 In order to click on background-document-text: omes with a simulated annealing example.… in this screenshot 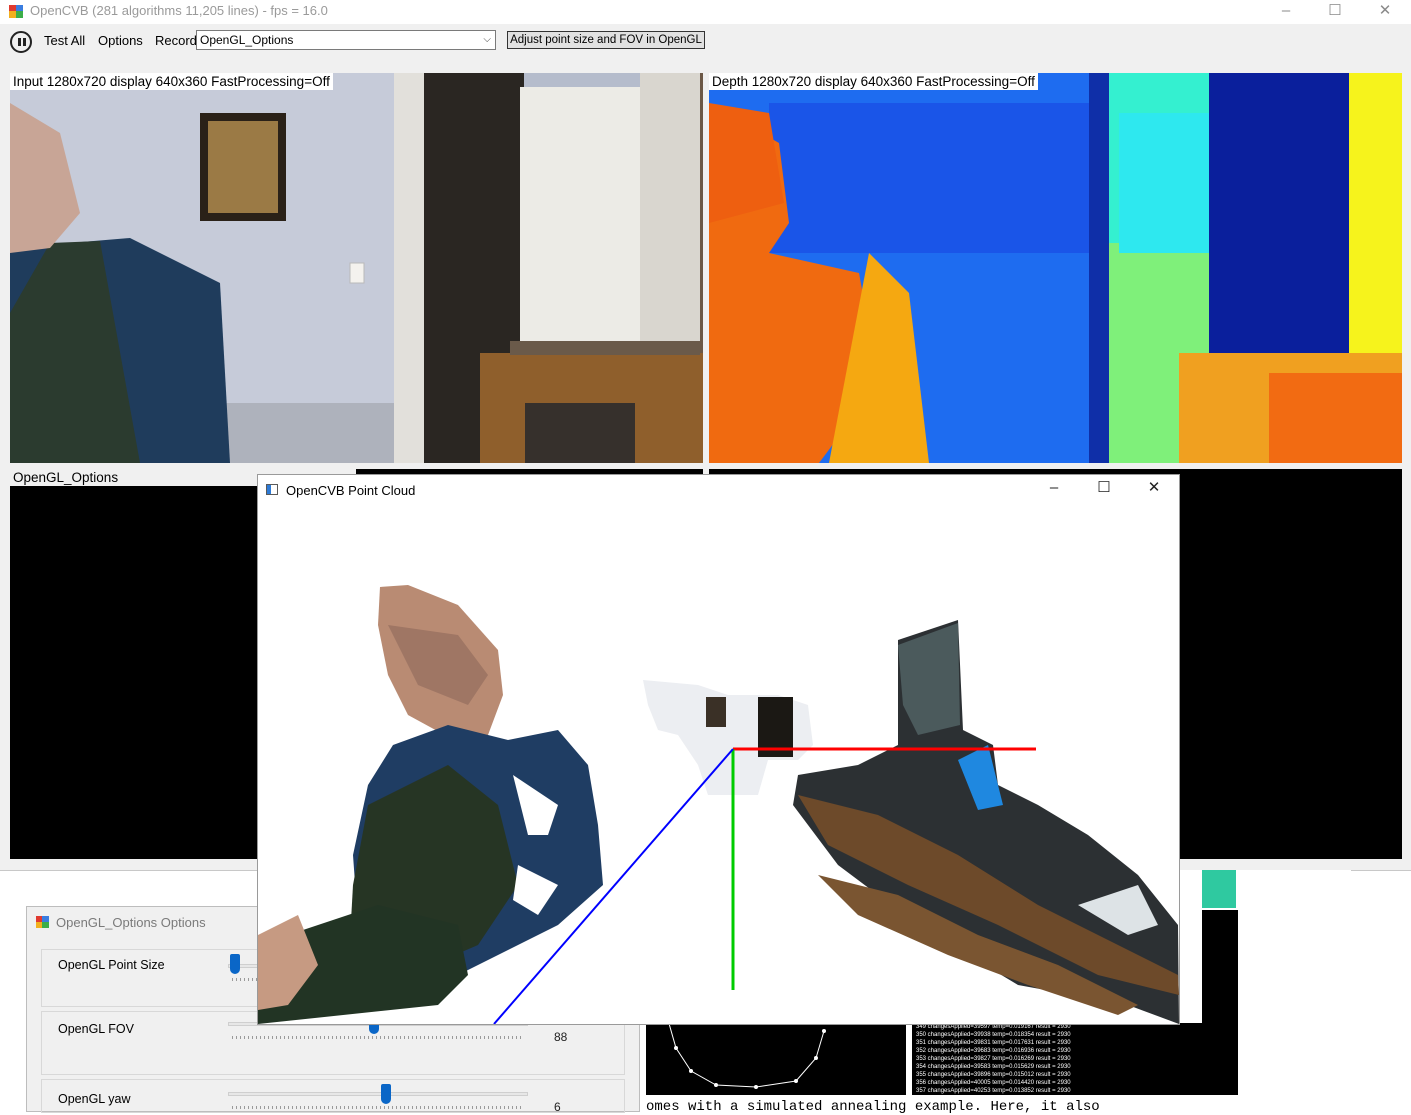, I will do `click(873, 1107)`.